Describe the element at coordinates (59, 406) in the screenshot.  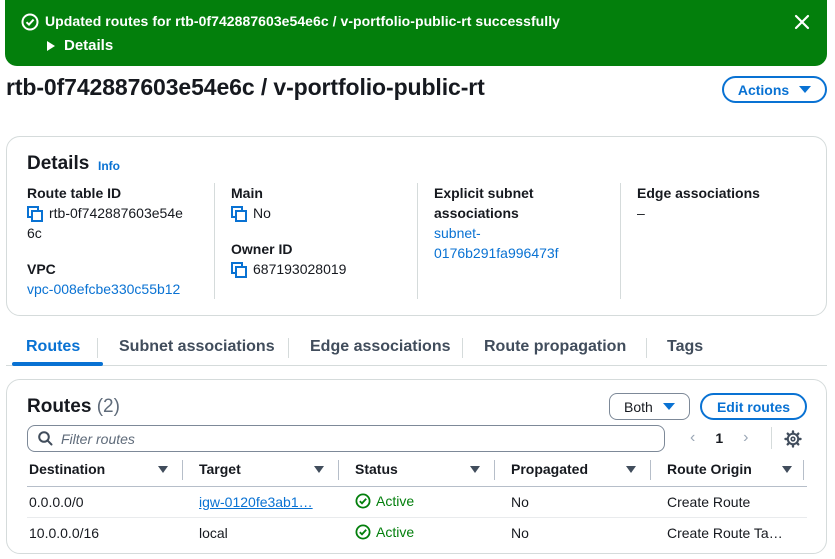
I see `routes-title: Routes` at that location.